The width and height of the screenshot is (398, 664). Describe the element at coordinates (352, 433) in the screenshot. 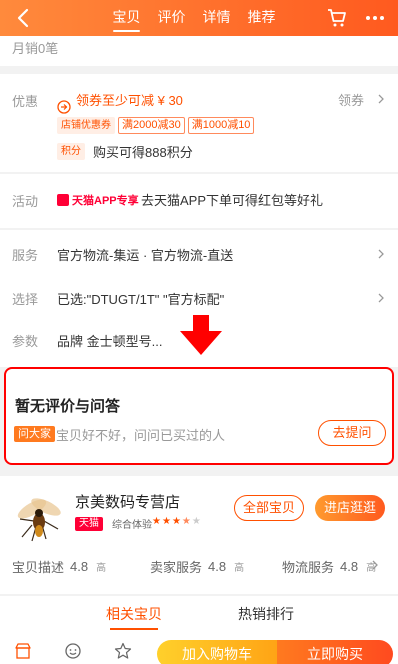

I see `ask-question-button: 去提问` at that location.